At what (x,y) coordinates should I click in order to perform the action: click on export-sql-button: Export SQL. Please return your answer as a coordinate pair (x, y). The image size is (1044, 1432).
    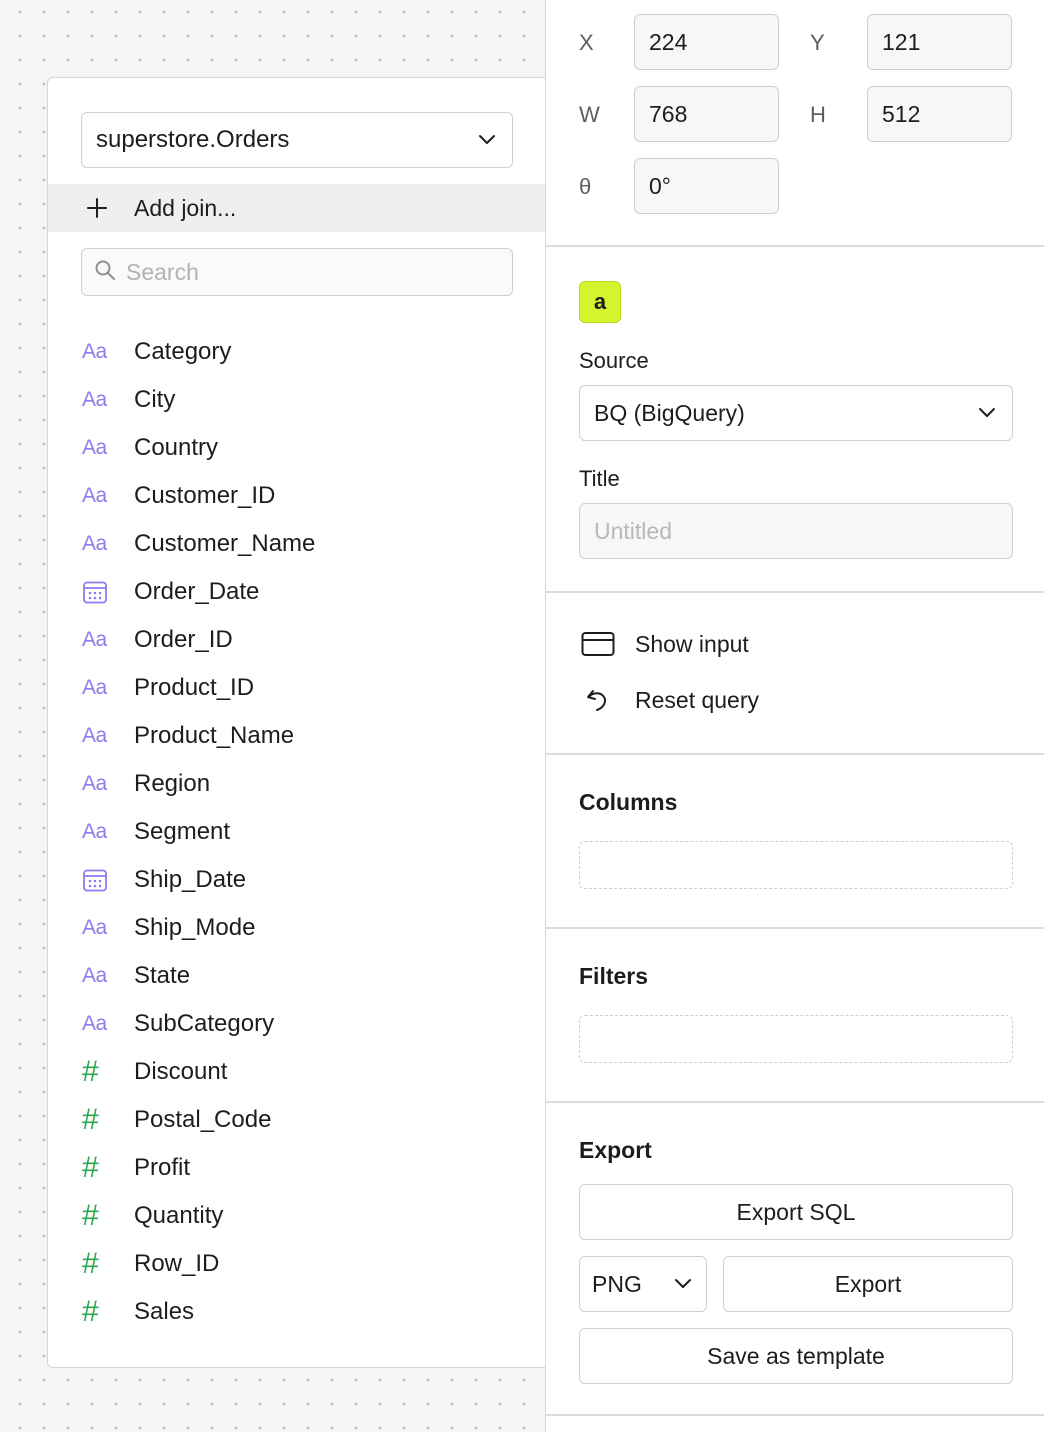
    Looking at the image, I should click on (796, 1212).